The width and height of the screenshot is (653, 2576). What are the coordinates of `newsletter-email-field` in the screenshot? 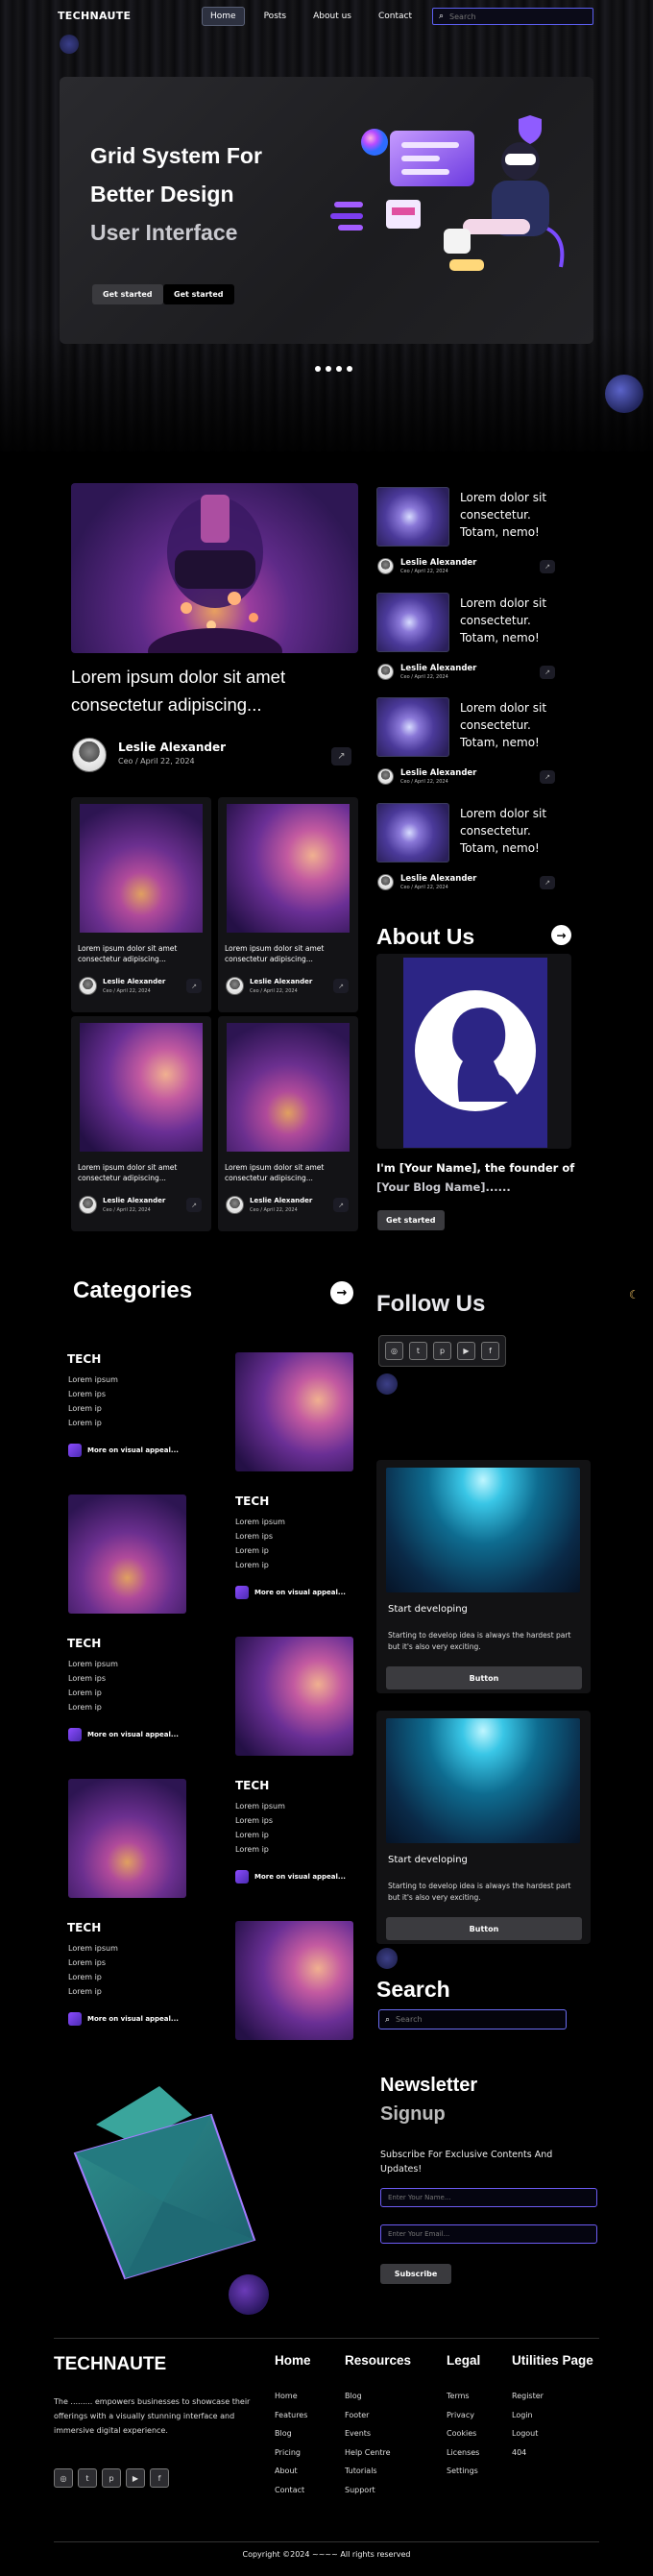 It's located at (489, 2234).